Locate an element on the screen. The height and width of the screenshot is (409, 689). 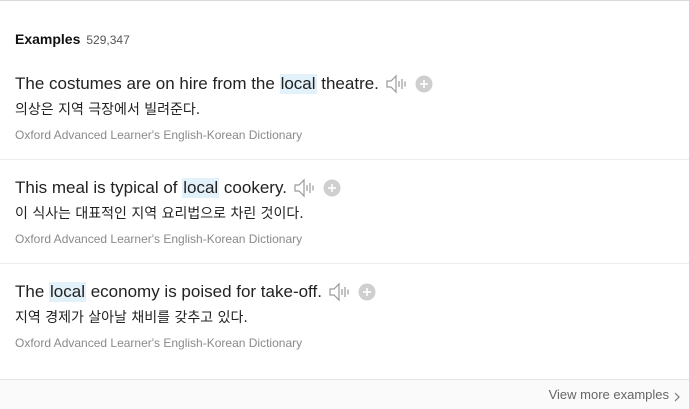
sentence-text-before: The costumes are on hire from the is located at coordinates (147, 83).